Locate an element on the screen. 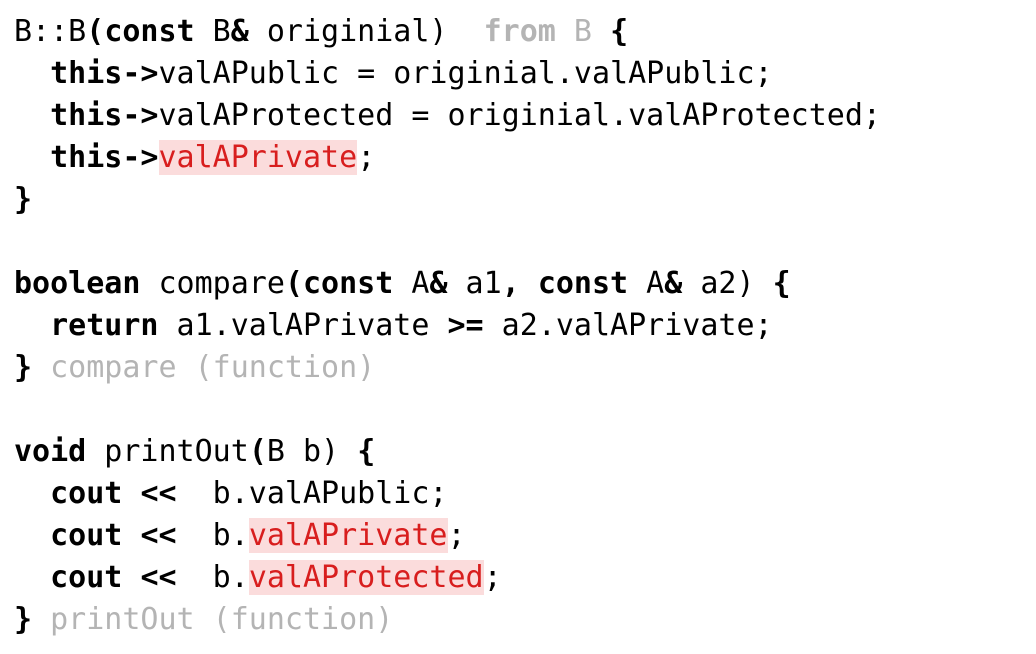 The width and height of the screenshot is (1036, 654). code-line: cout << b.valAPrivate; is located at coordinates (447, 536).